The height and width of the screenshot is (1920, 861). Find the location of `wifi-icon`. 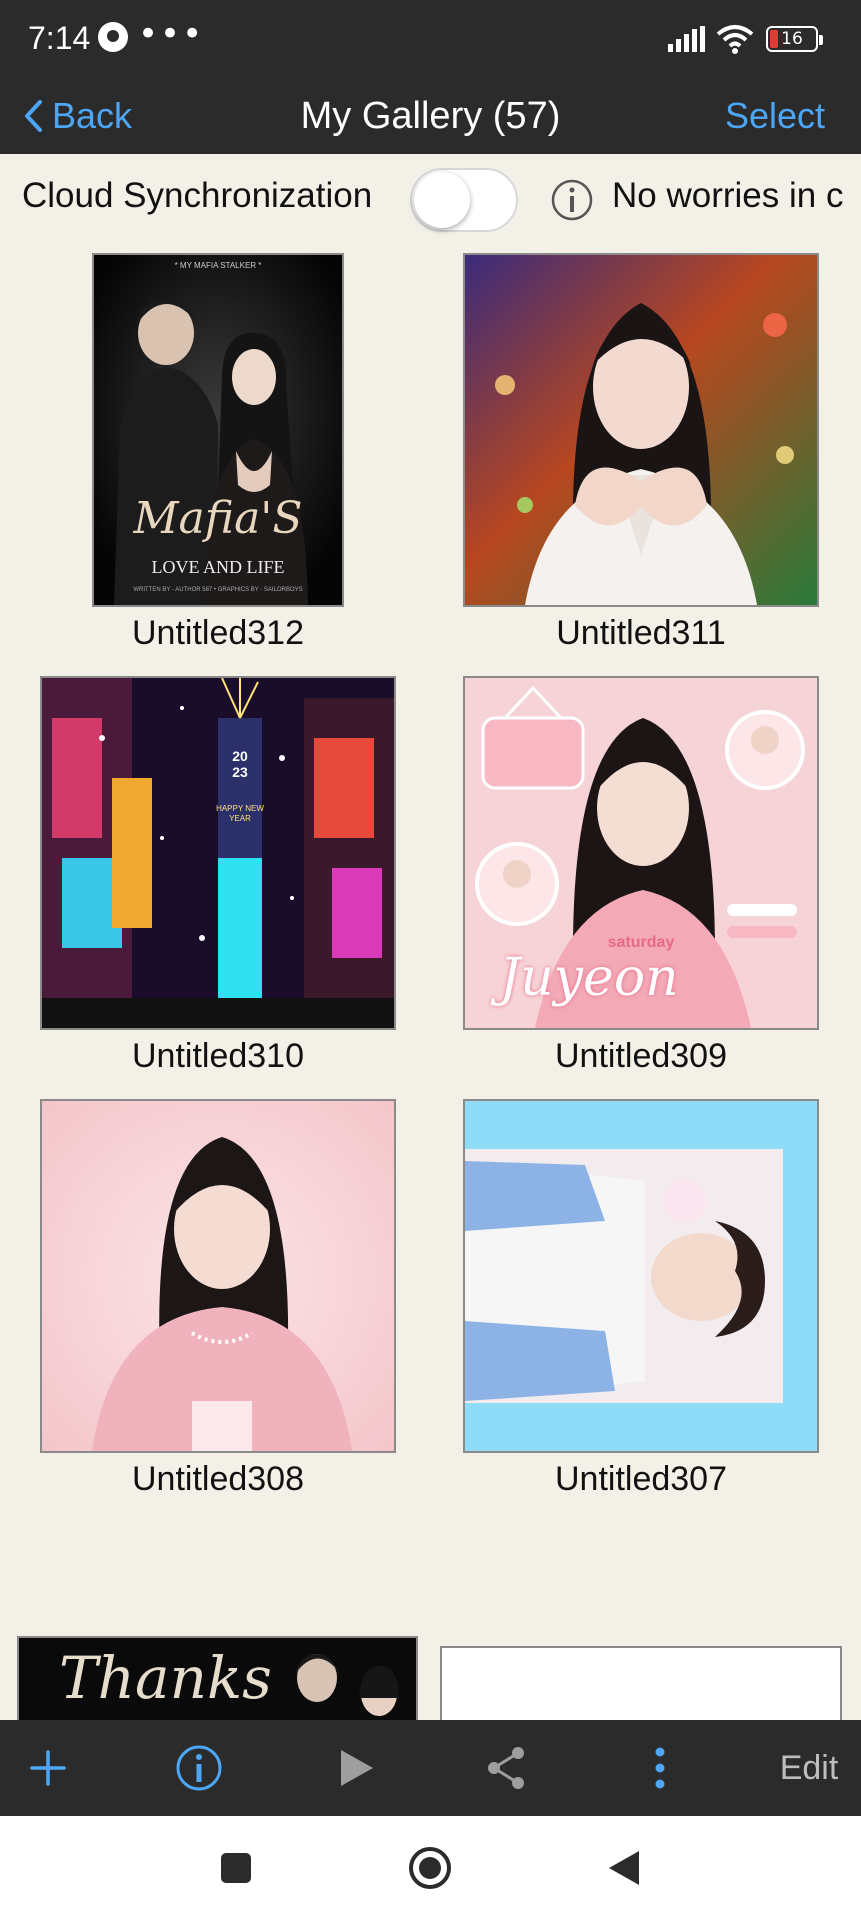

wifi-icon is located at coordinates (735, 39).